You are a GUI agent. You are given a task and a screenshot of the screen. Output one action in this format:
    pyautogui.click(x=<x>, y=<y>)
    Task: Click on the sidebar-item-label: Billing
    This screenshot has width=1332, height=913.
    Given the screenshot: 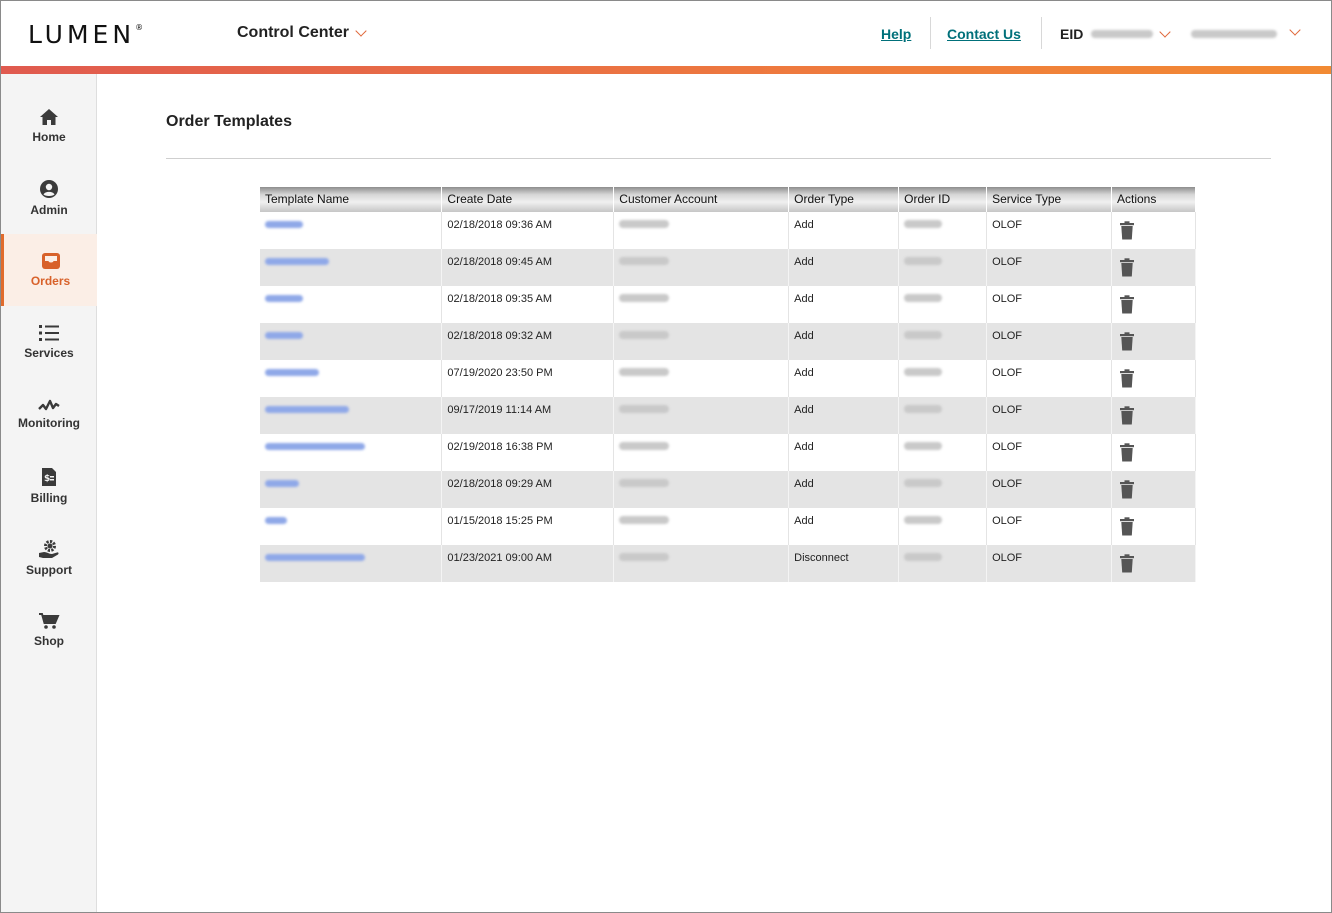 What is the action you would take?
    pyautogui.click(x=49, y=498)
    